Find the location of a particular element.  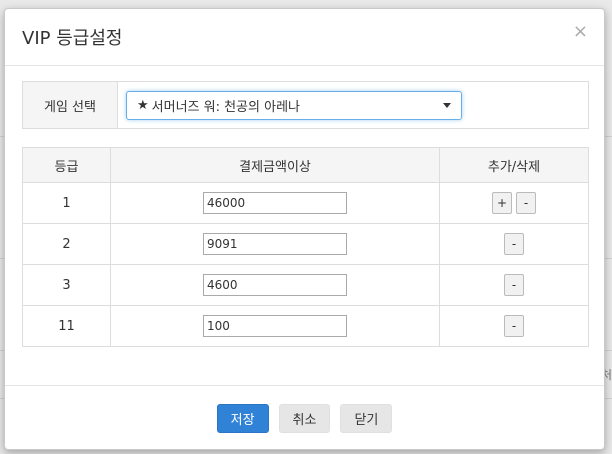

table-row: 11 - is located at coordinates (305, 326).